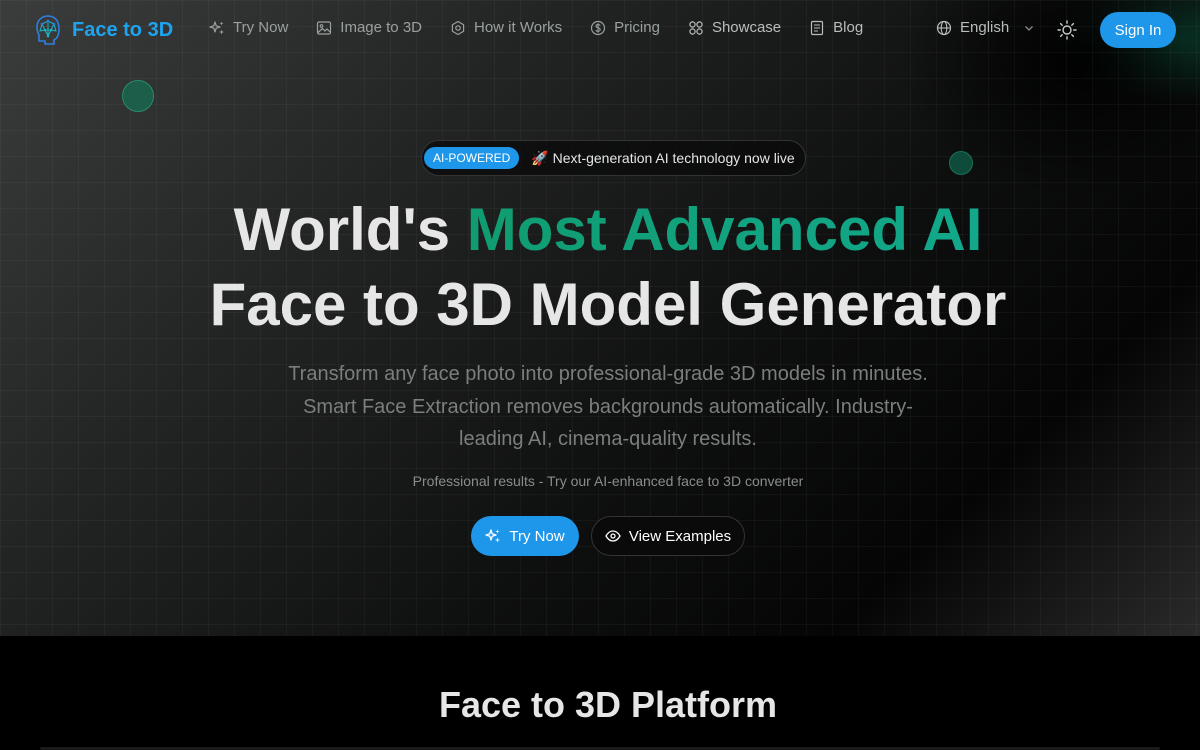 The height and width of the screenshot is (750, 1200). Describe the element at coordinates (123, 29) in the screenshot. I see `brand-name: Face to 3D` at that location.